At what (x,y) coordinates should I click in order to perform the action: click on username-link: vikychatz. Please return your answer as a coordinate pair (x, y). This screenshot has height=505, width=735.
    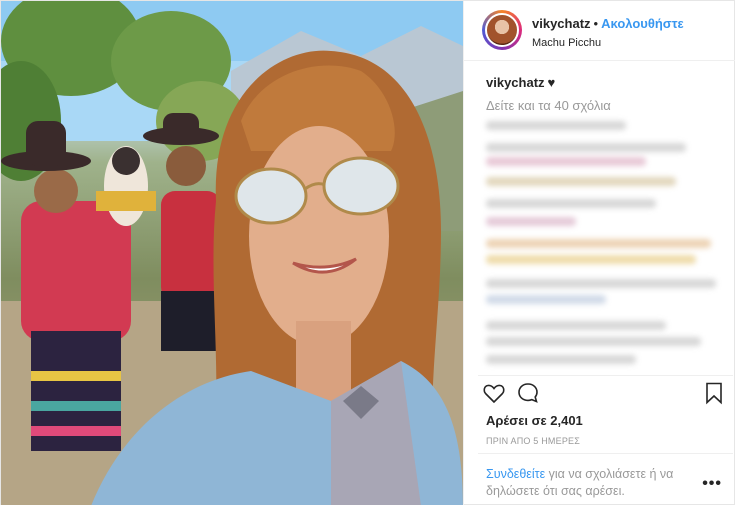
    Looking at the image, I should click on (561, 23).